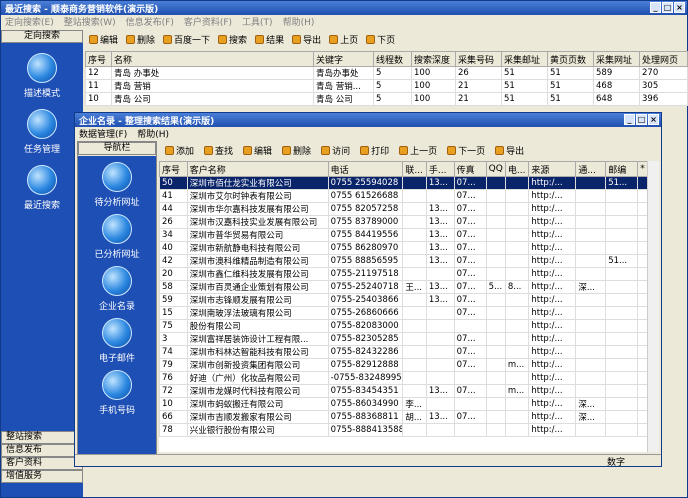 This screenshot has width=688, height=498. What do you see at coordinates (117, 341) in the screenshot?
I see `nav-email: 电子邮件` at bounding box center [117, 341].